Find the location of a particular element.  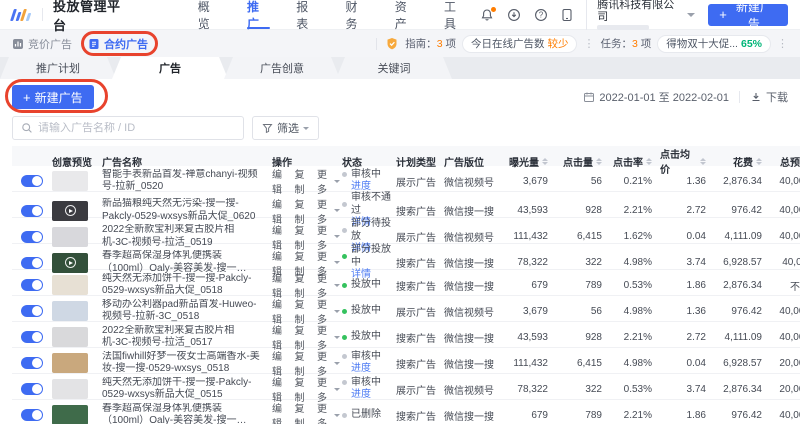

account-switcher: 腾讯科技有限公司 is located at coordinates (641, 15).